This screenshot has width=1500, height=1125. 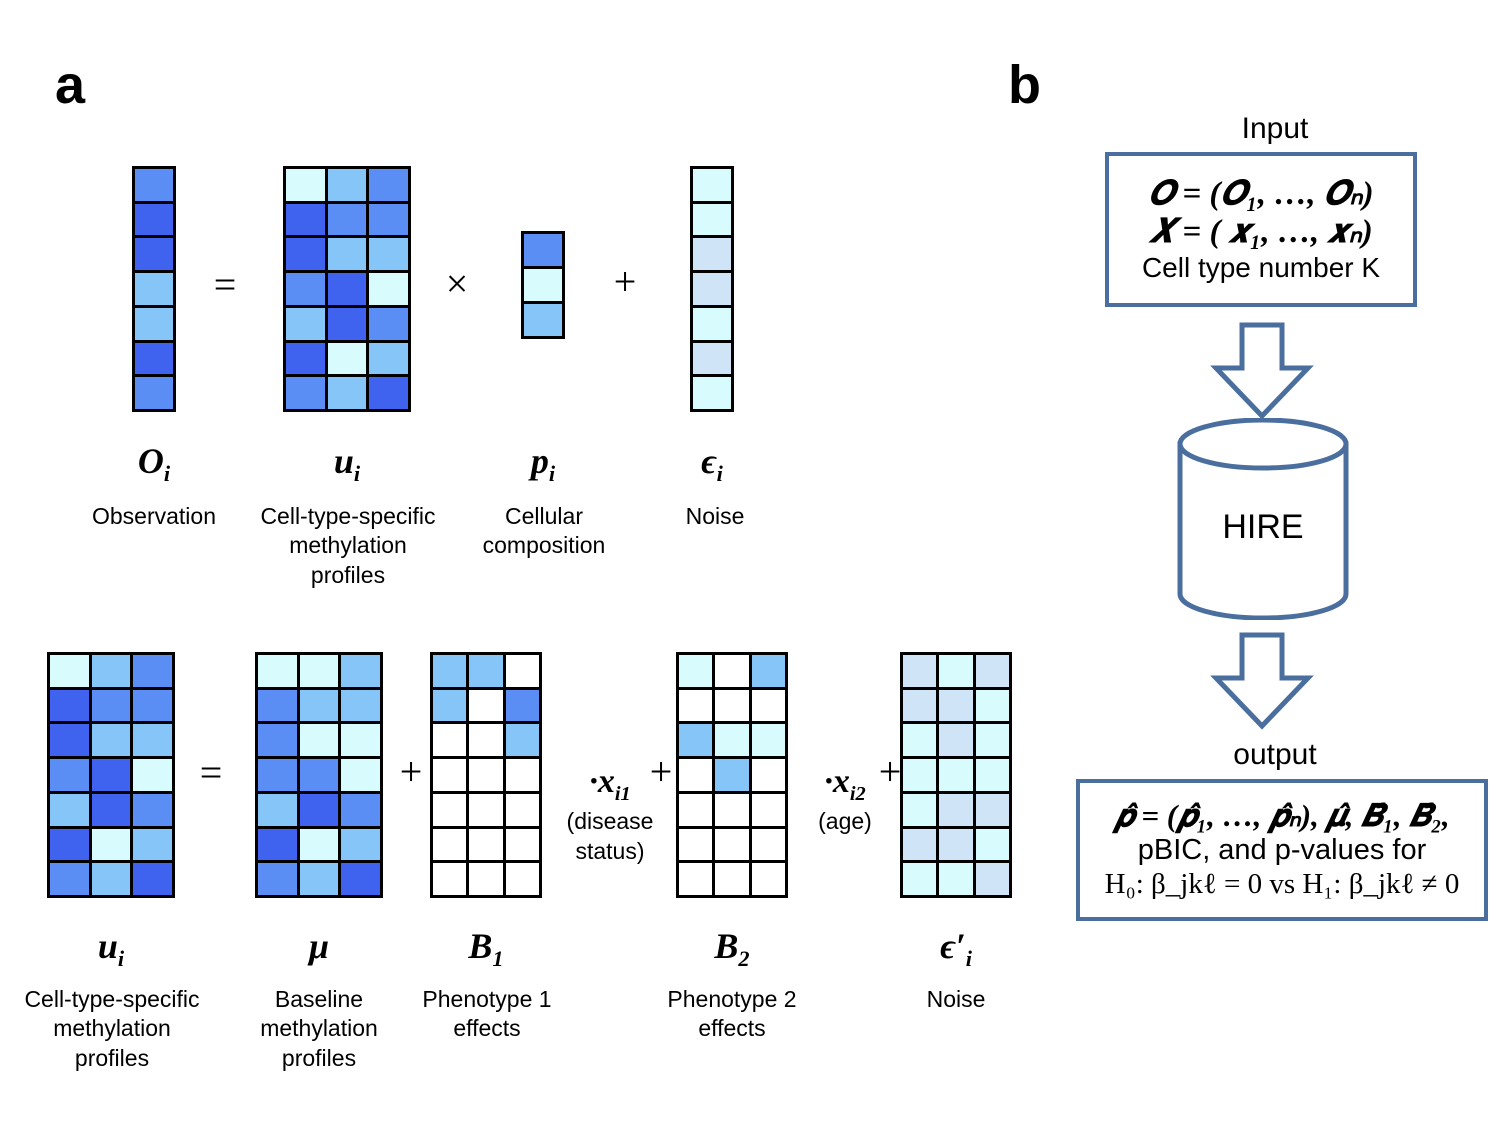 I want to click on operator-times-row1: ×, so click(x=457, y=283).